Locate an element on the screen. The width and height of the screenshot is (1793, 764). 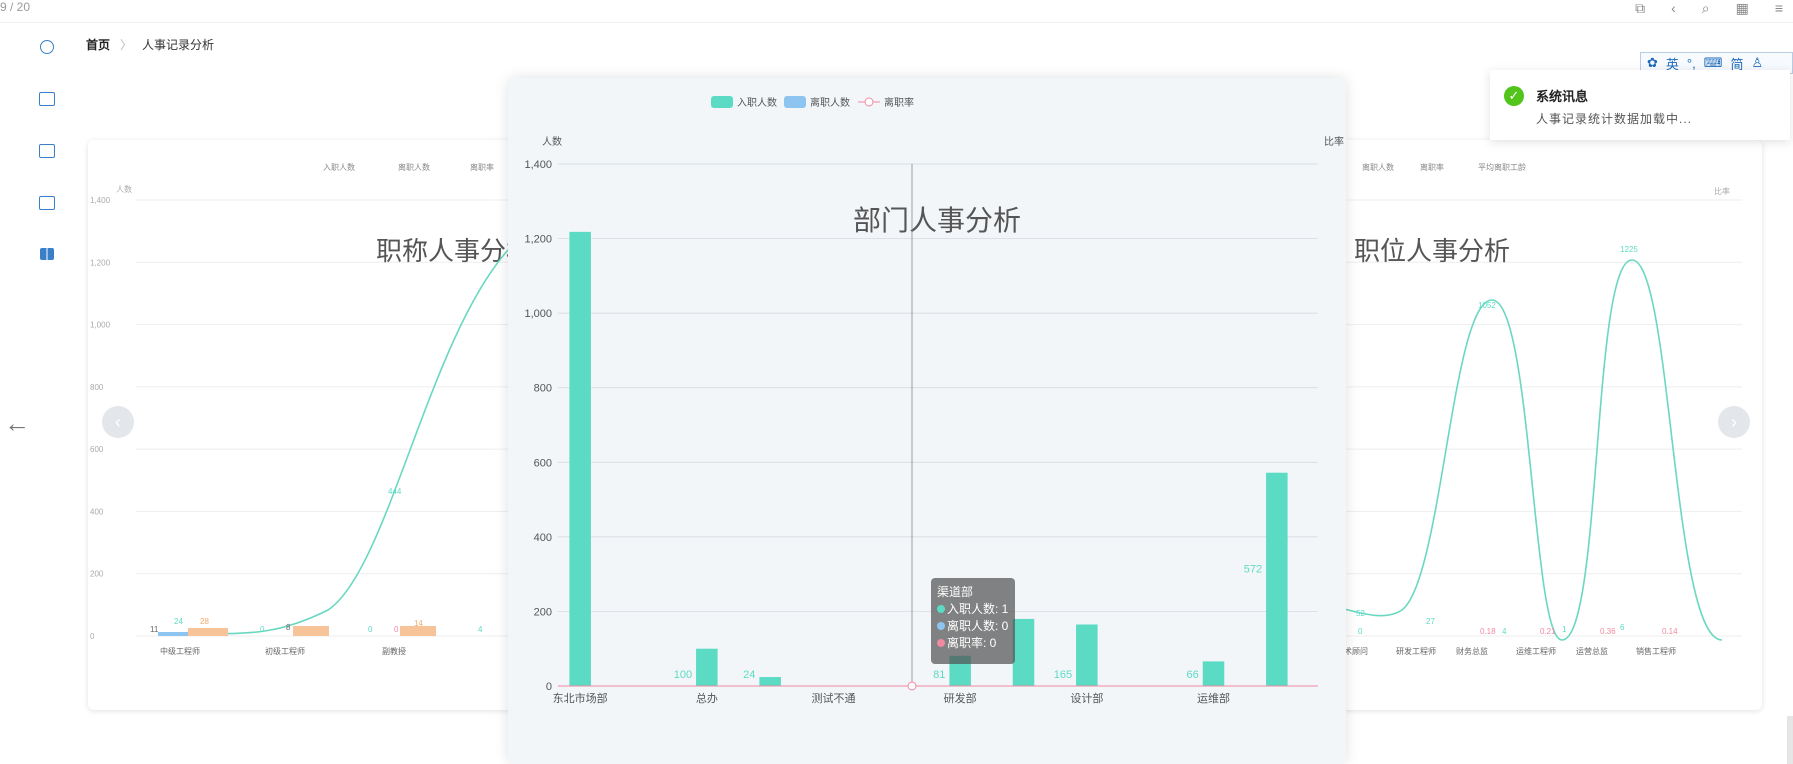
y-tick-label: 400 is located at coordinates (97, 511).